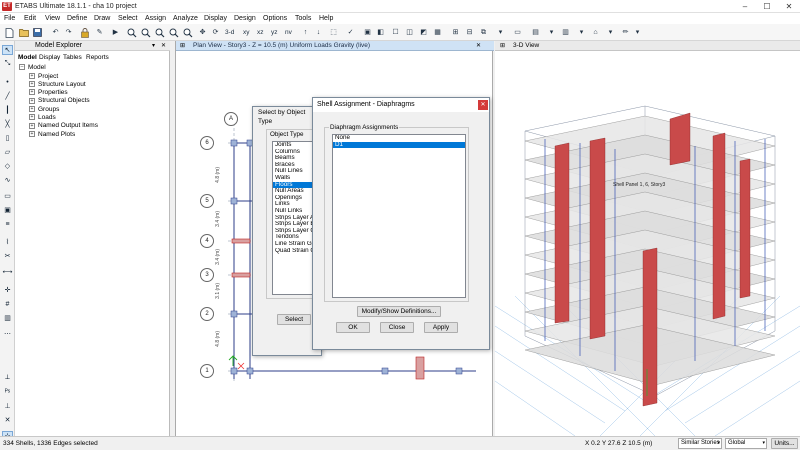 This screenshot has width=800, height=450. I want to click on lock-icon, so click(84, 32).